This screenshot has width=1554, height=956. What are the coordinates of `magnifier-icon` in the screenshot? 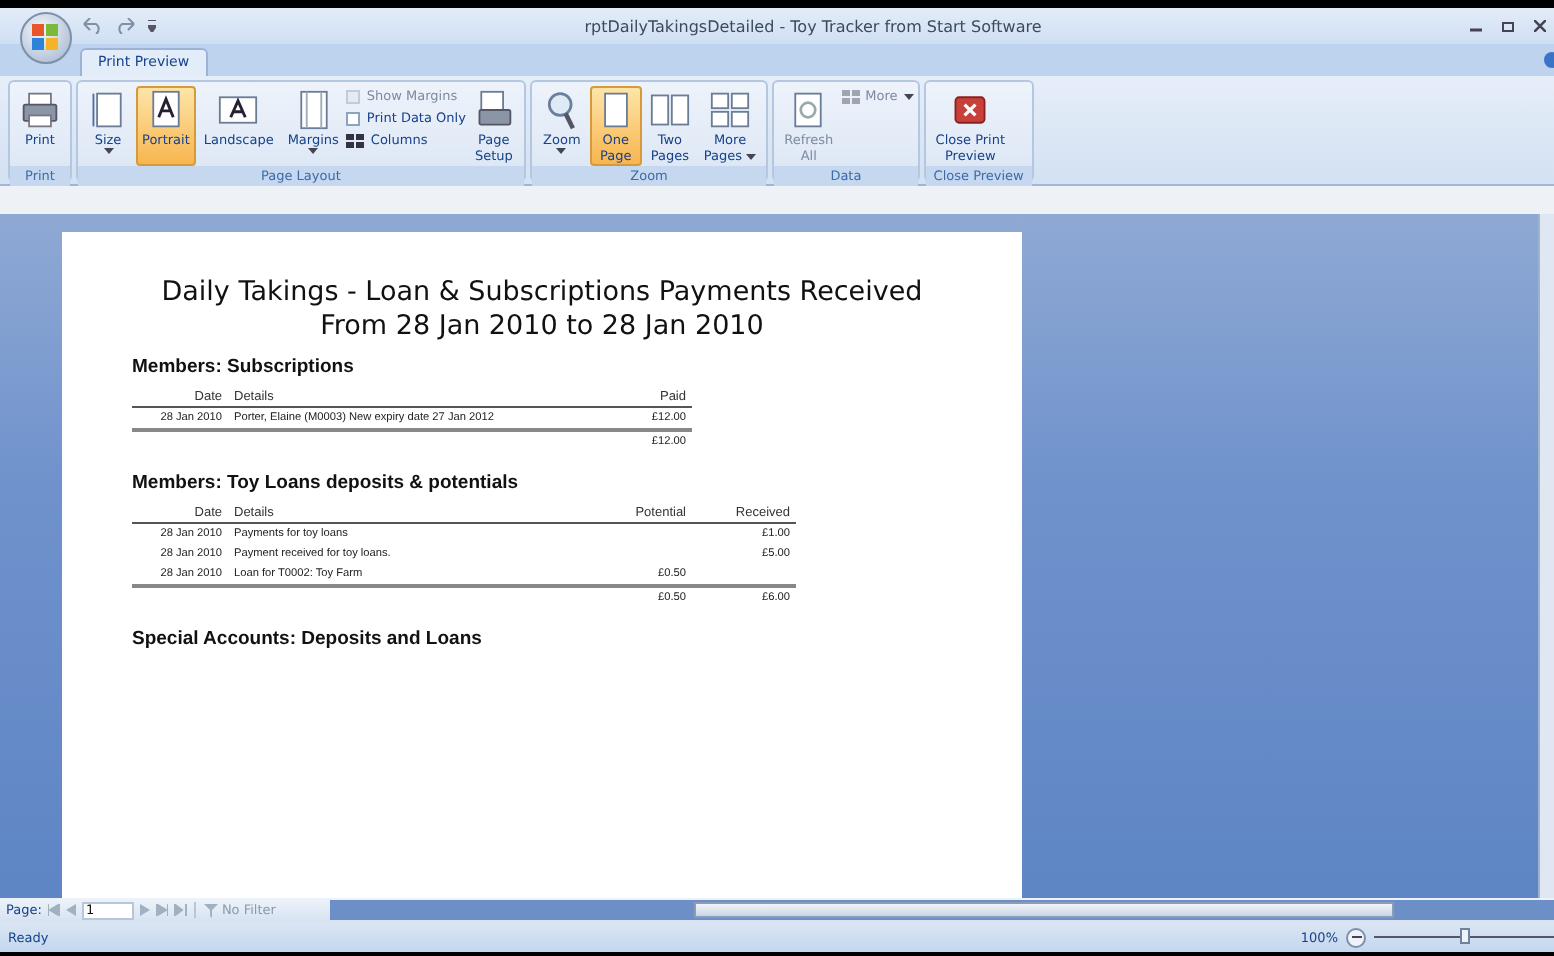 It's located at (561, 111).